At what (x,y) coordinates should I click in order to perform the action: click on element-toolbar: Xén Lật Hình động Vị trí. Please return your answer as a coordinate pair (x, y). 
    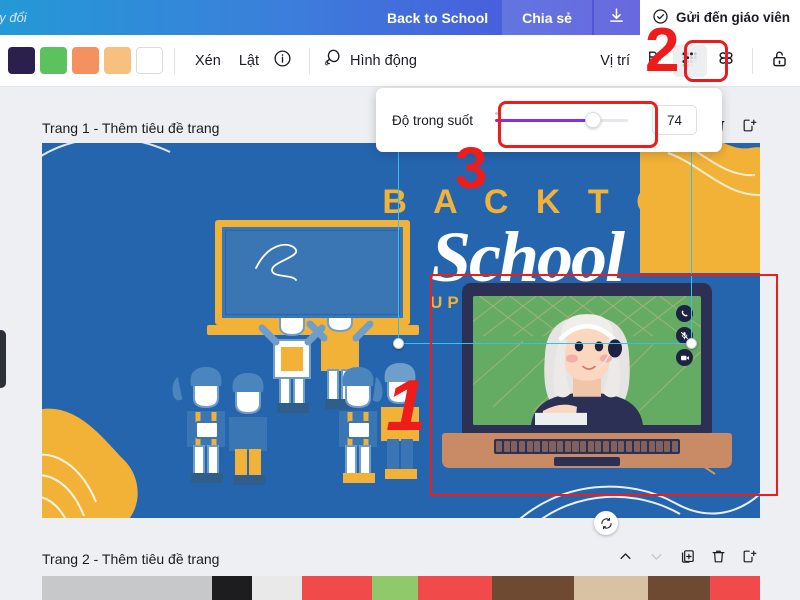
    Looking at the image, I should click on (400, 61).